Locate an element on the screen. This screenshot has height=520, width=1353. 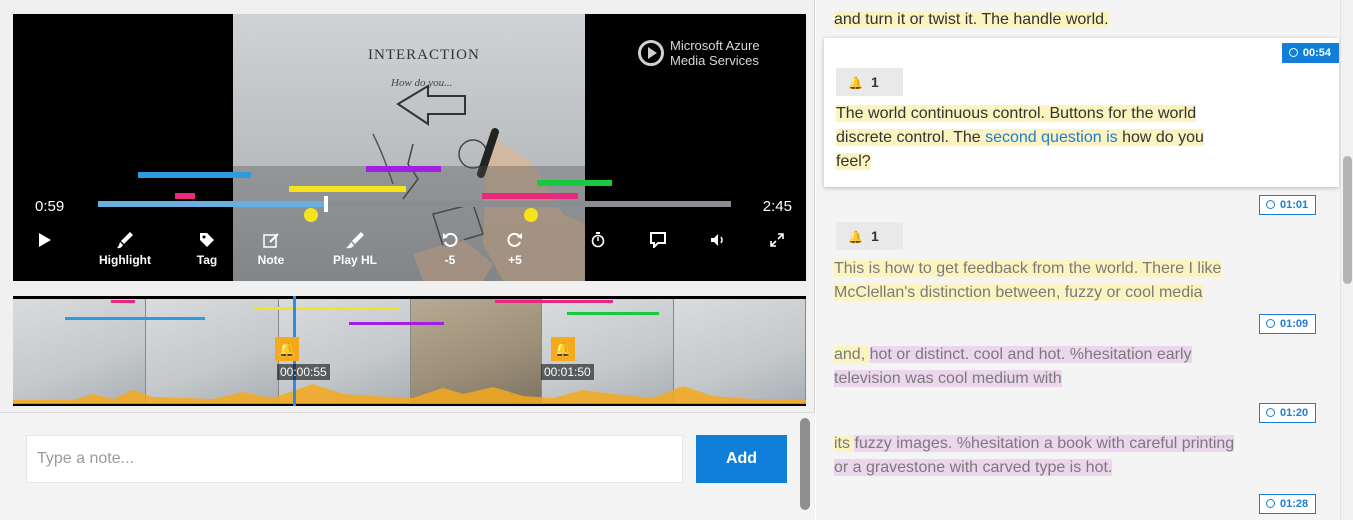
forward-label: +5 is located at coordinates (515, 260).